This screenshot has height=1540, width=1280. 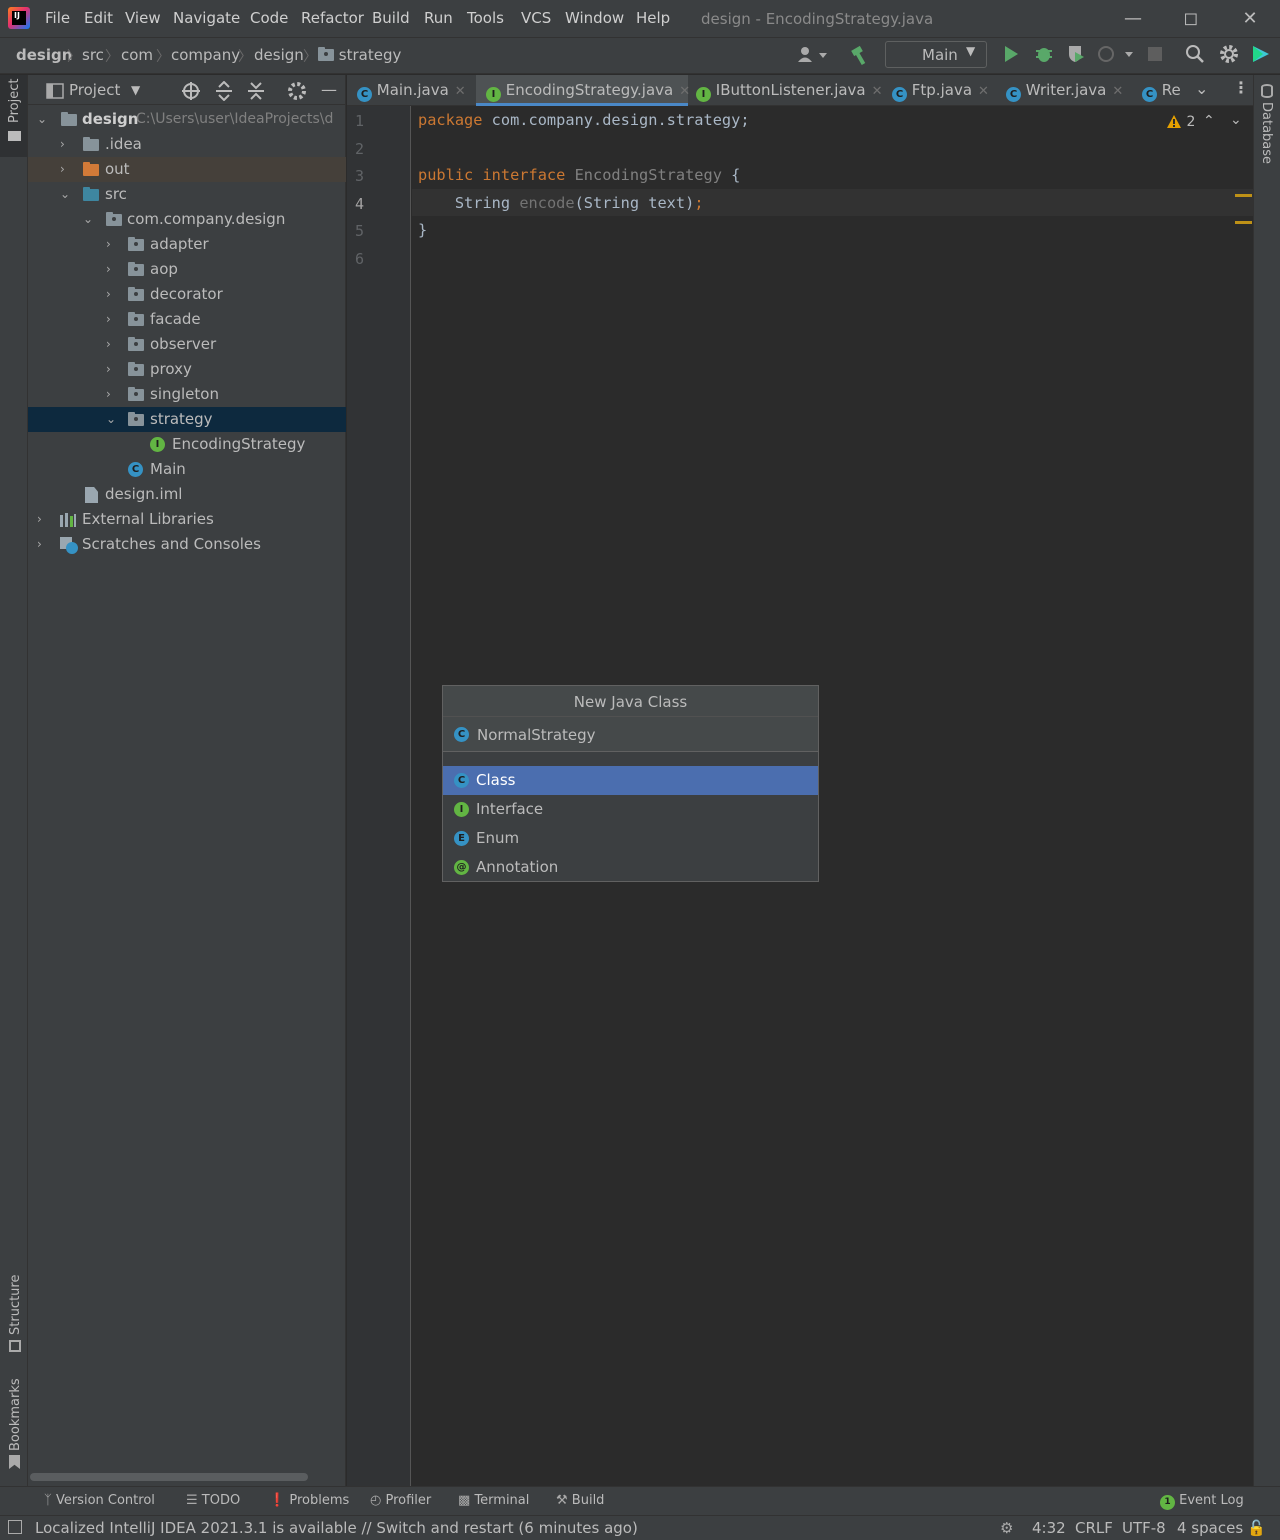 What do you see at coordinates (594, 18) in the screenshot?
I see `menu-window: Window` at bounding box center [594, 18].